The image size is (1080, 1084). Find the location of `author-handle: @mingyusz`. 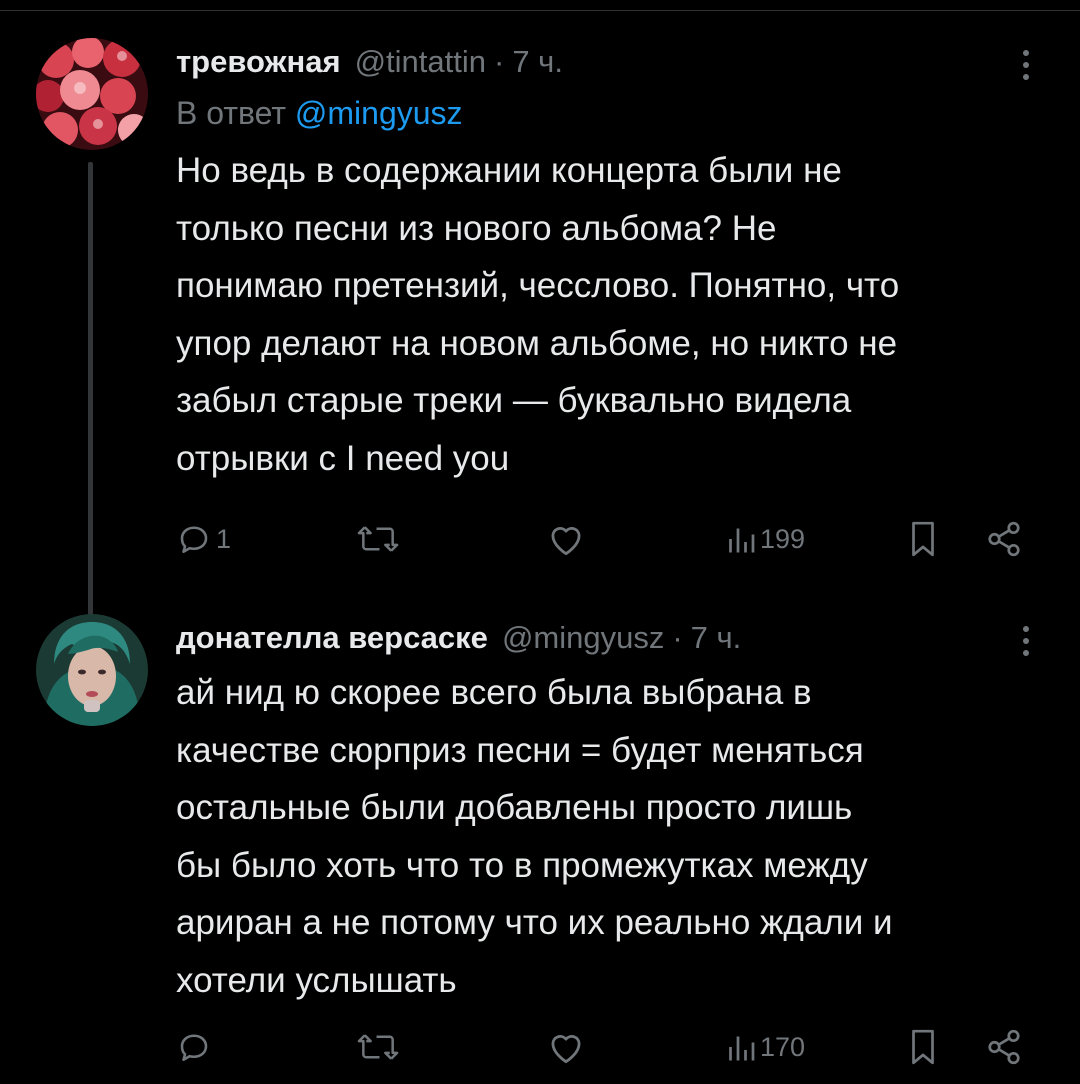

author-handle: @mingyusz is located at coordinates (583, 638).